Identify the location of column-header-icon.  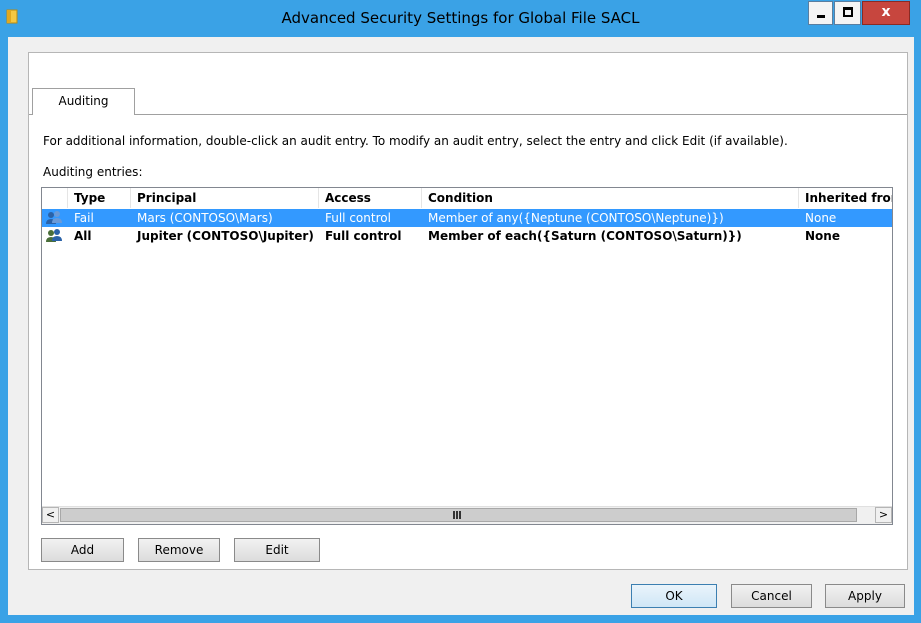
(55, 198).